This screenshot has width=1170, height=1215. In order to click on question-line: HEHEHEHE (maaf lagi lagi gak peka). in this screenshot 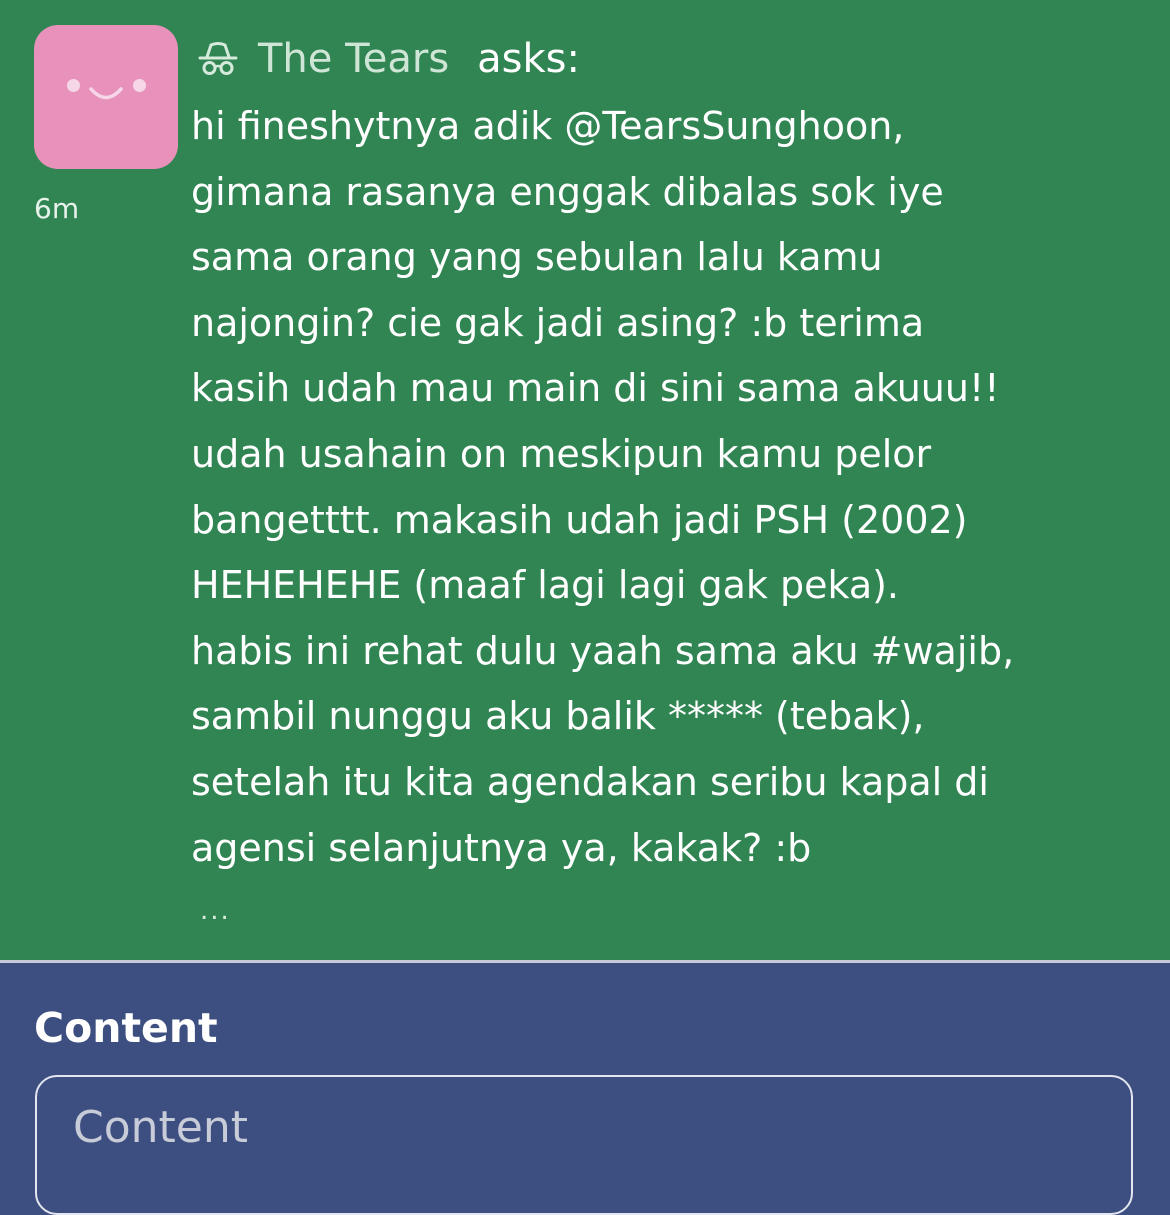, I will do `click(545, 585)`.